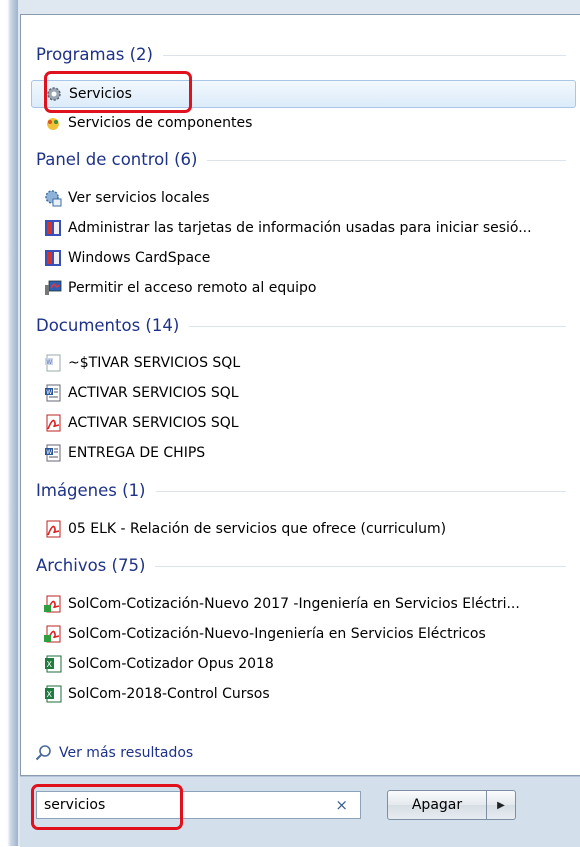  Describe the element at coordinates (301, 159) in the screenshot. I see `group-title-control-panel: Panel de control (6)` at that location.